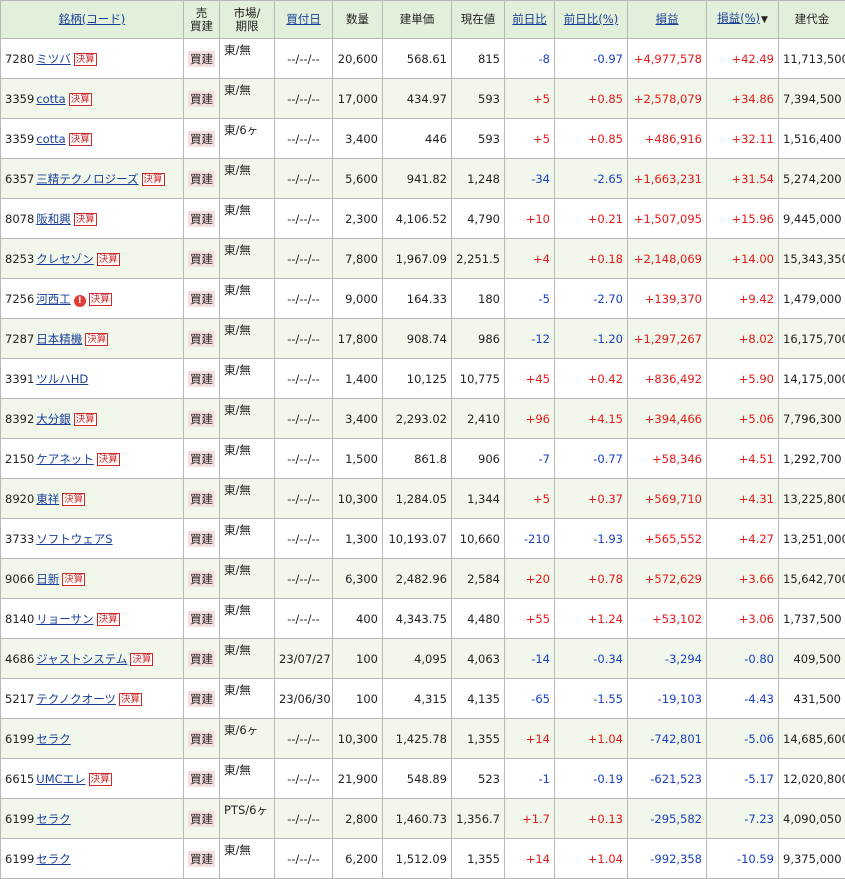 This screenshot has width=845, height=879. I want to click on stock-name-link: ミツバ, so click(53, 59).